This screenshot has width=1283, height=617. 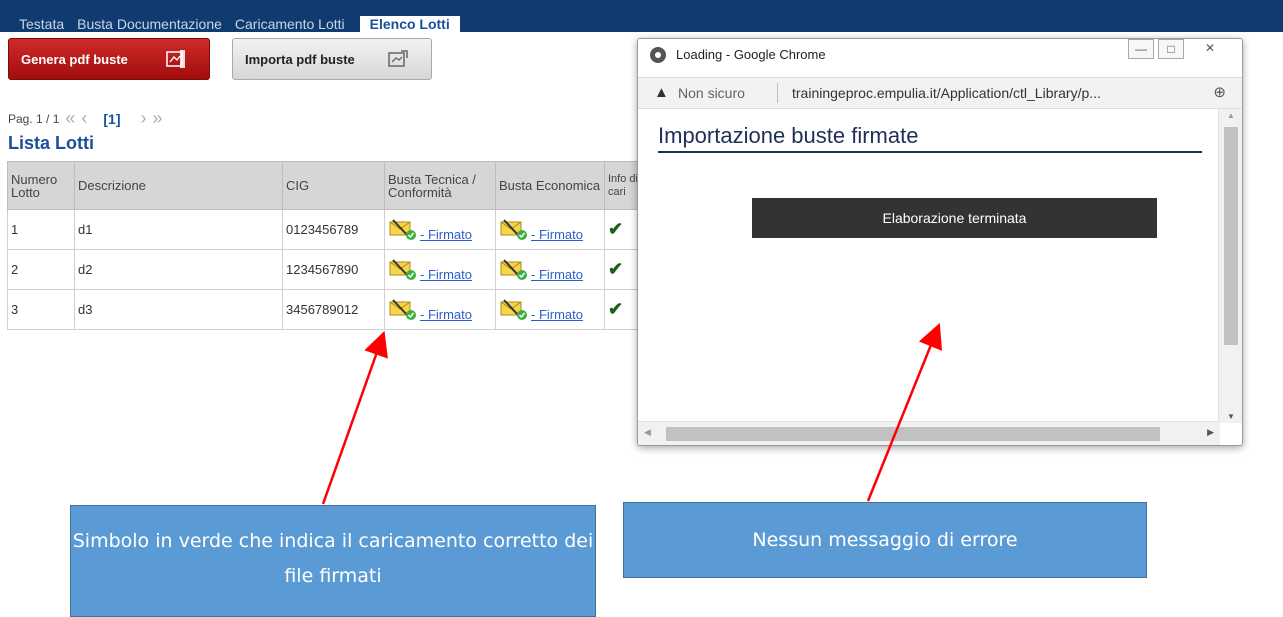 What do you see at coordinates (150, 24) in the screenshot?
I see `tab-busta-documentazione: Busta Documentazione` at bounding box center [150, 24].